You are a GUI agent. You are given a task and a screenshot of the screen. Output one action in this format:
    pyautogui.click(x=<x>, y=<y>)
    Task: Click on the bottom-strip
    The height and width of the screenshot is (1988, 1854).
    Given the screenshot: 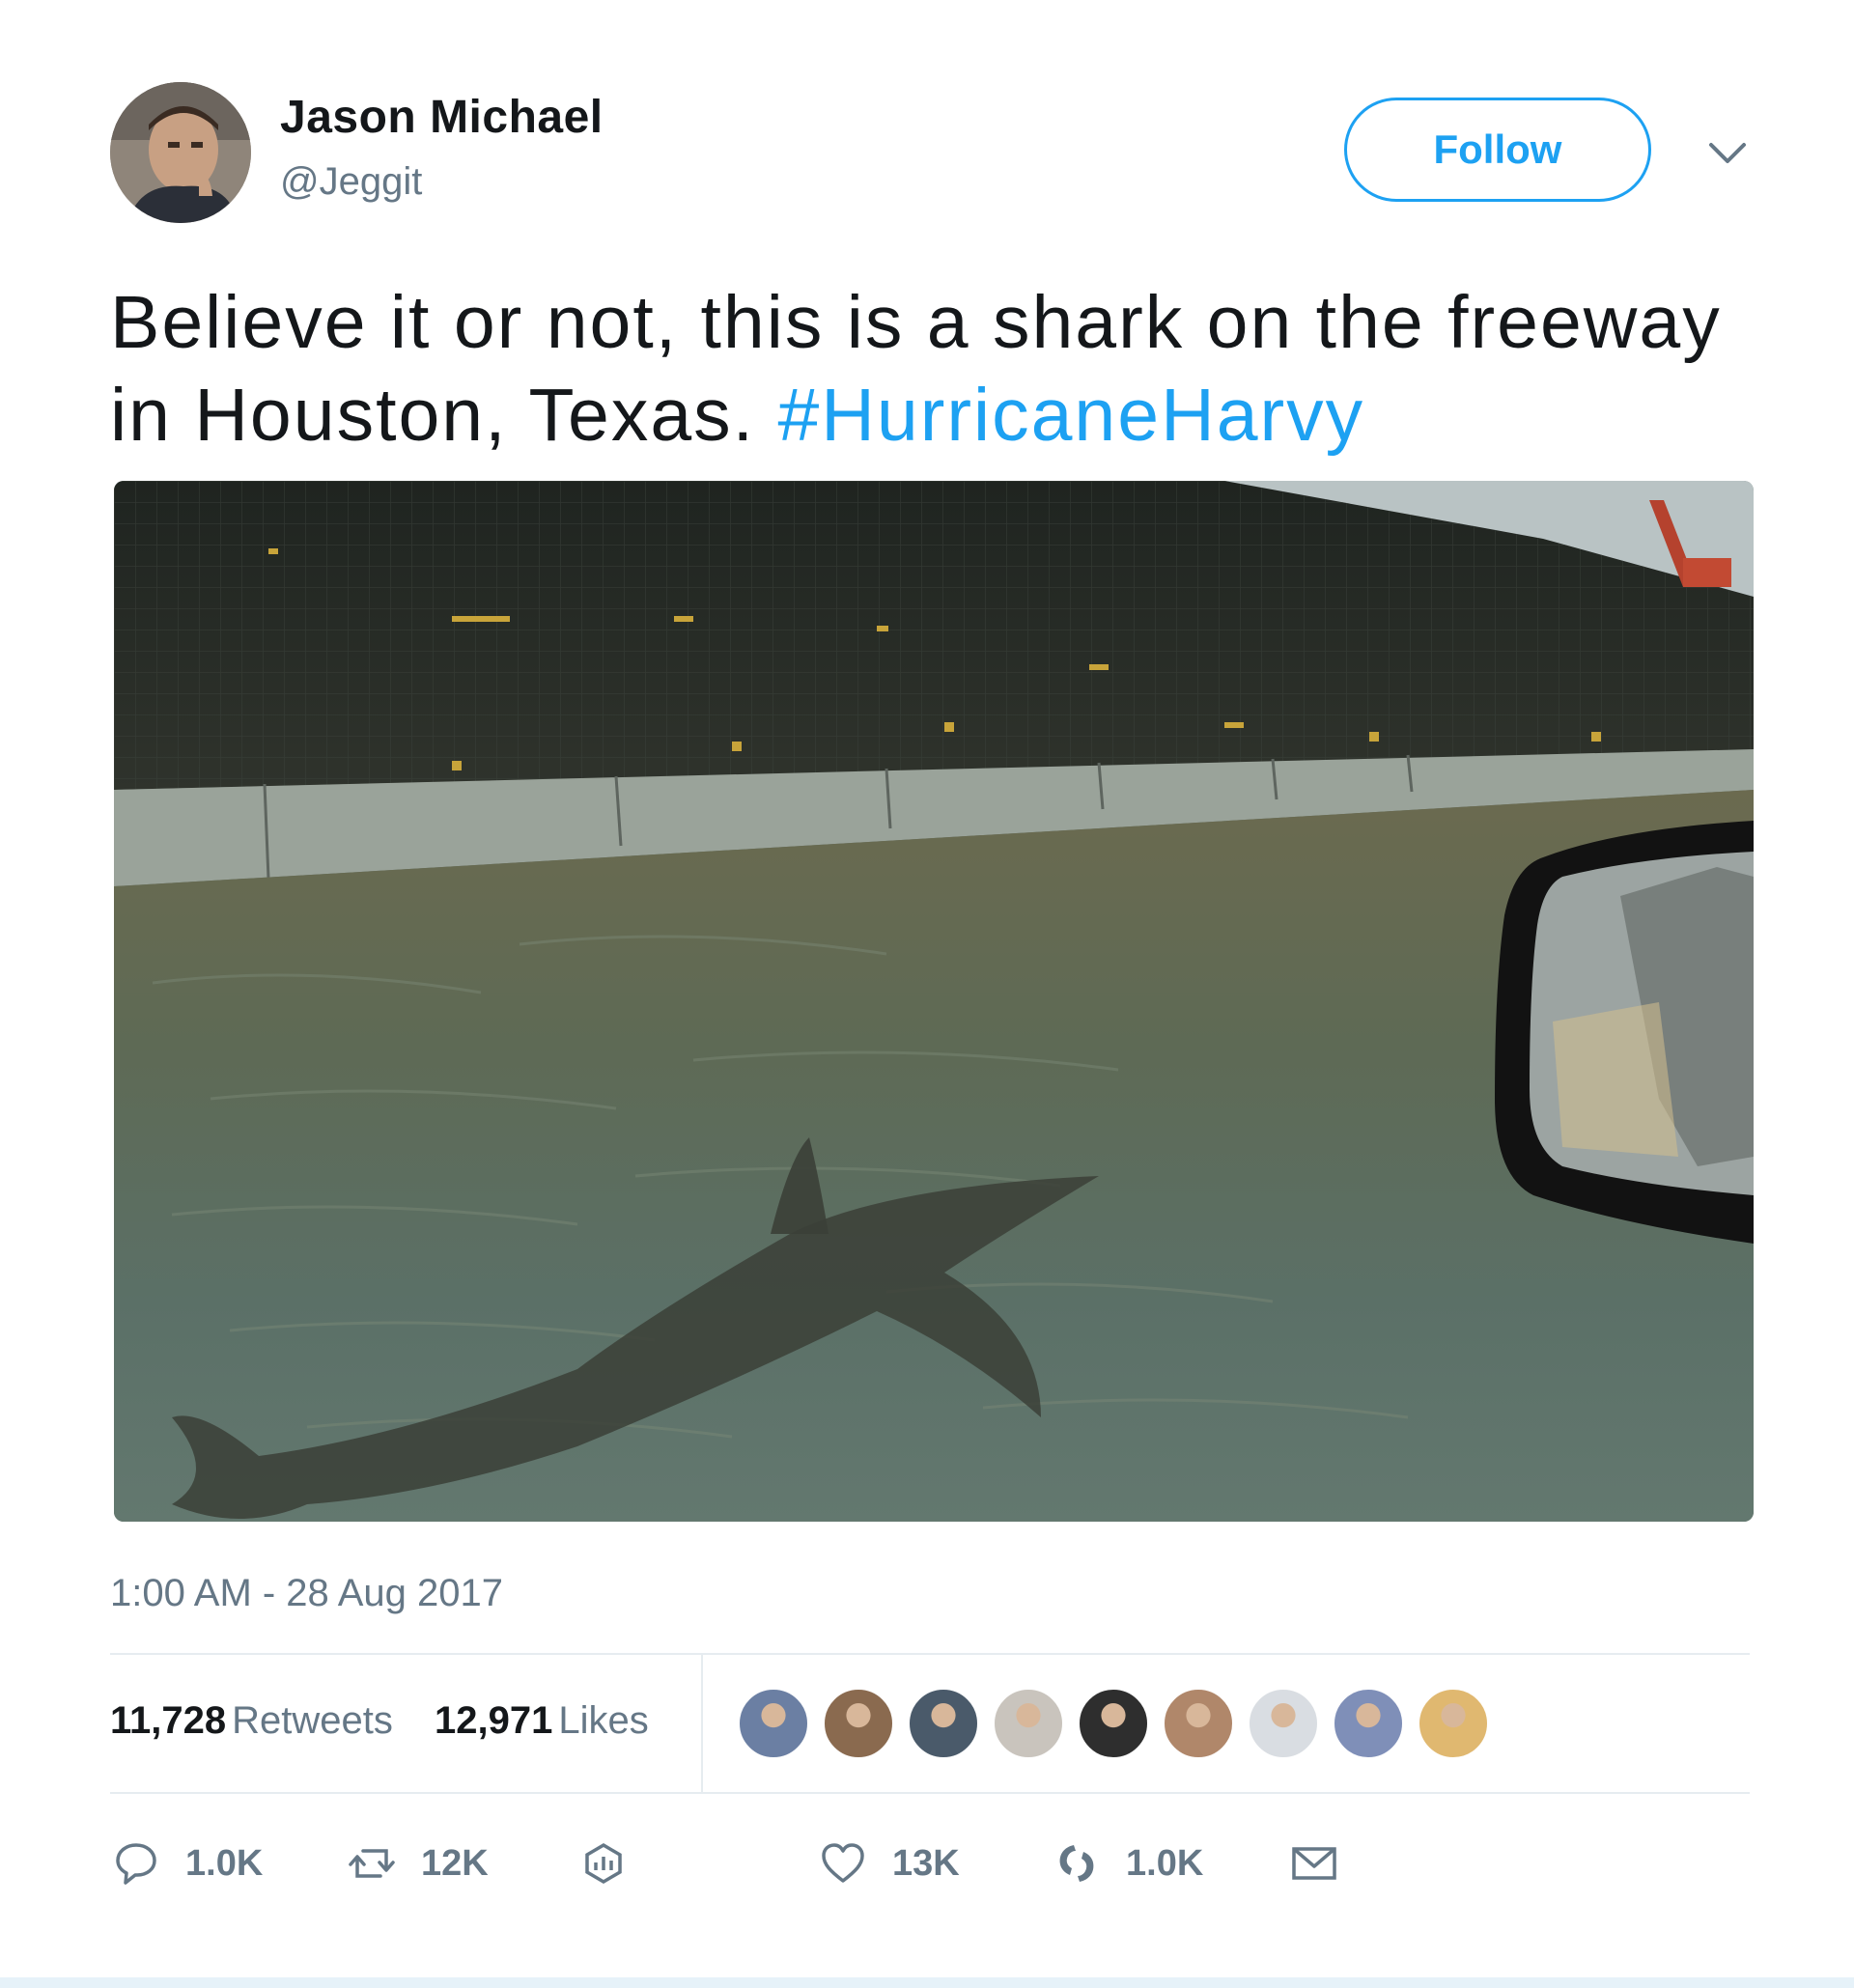 What is the action you would take?
    pyautogui.click(x=927, y=1983)
    